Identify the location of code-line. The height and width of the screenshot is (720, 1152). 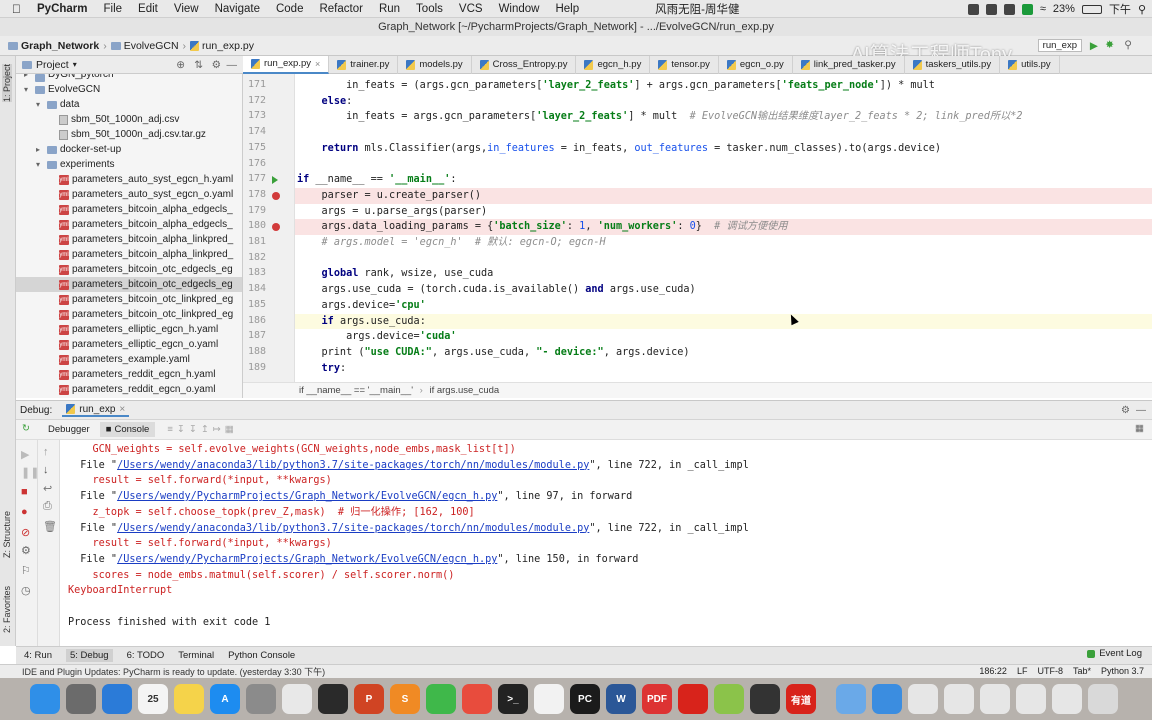
(723, 259).